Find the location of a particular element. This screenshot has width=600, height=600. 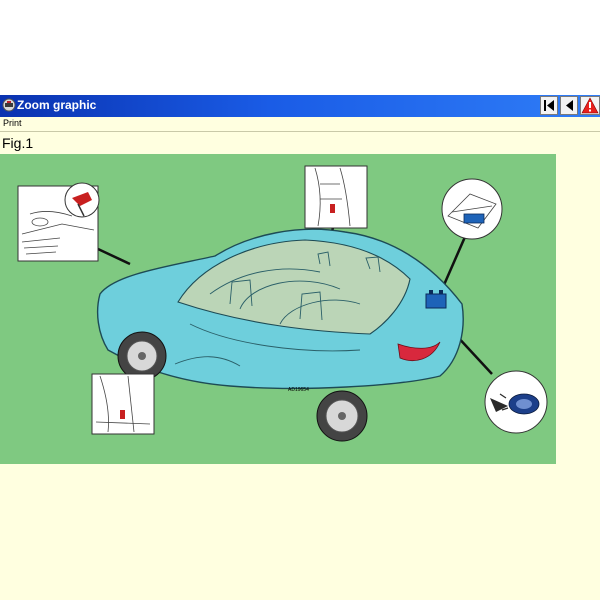

part-number: AD19654 is located at coordinates (298, 390).